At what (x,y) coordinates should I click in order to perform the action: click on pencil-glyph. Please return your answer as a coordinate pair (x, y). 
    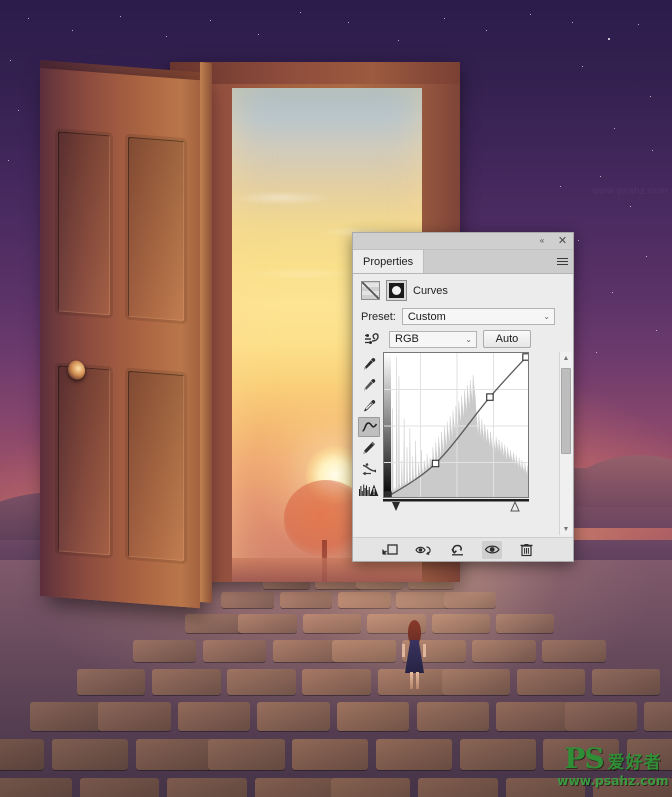
    Looking at the image, I should click on (369, 447).